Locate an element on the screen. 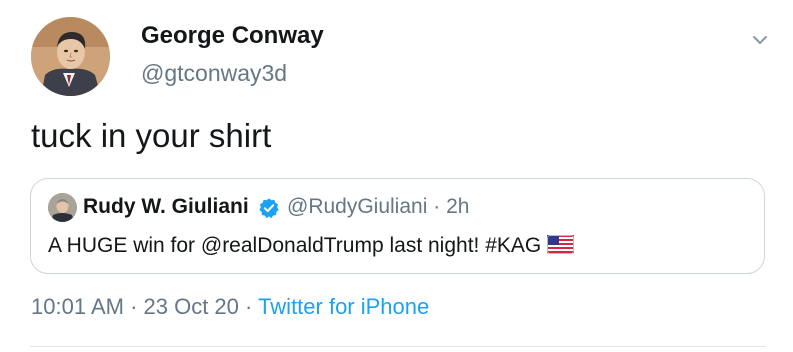 The image size is (793, 352). tweet-source-link: Twitter for iPhone is located at coordinates (343, 306).